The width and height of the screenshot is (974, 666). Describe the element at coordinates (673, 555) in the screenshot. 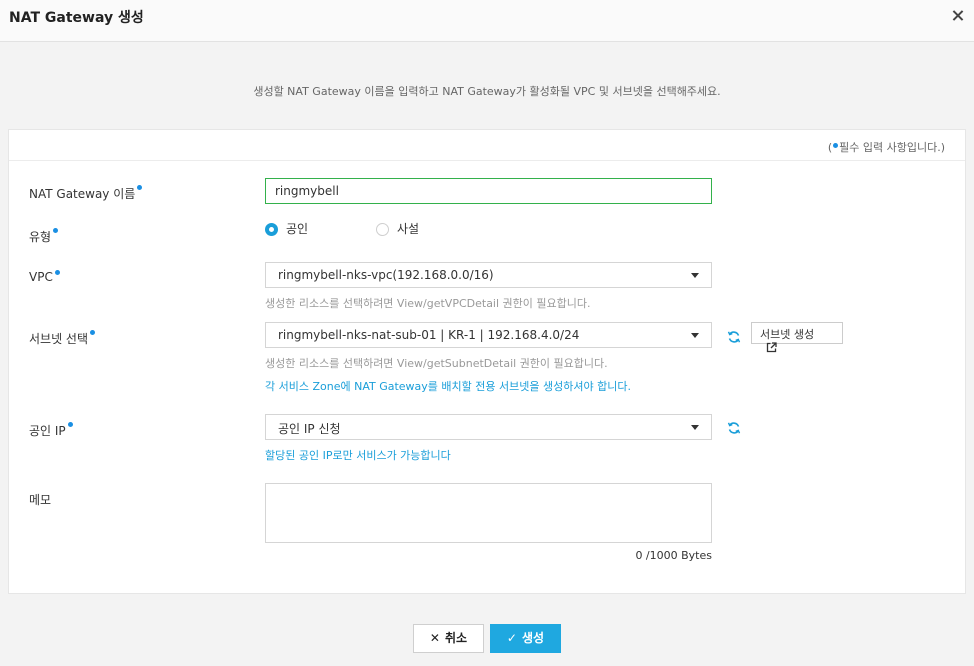

I see `memo-byte-counter: 0 /1000 Bytes` at that location.